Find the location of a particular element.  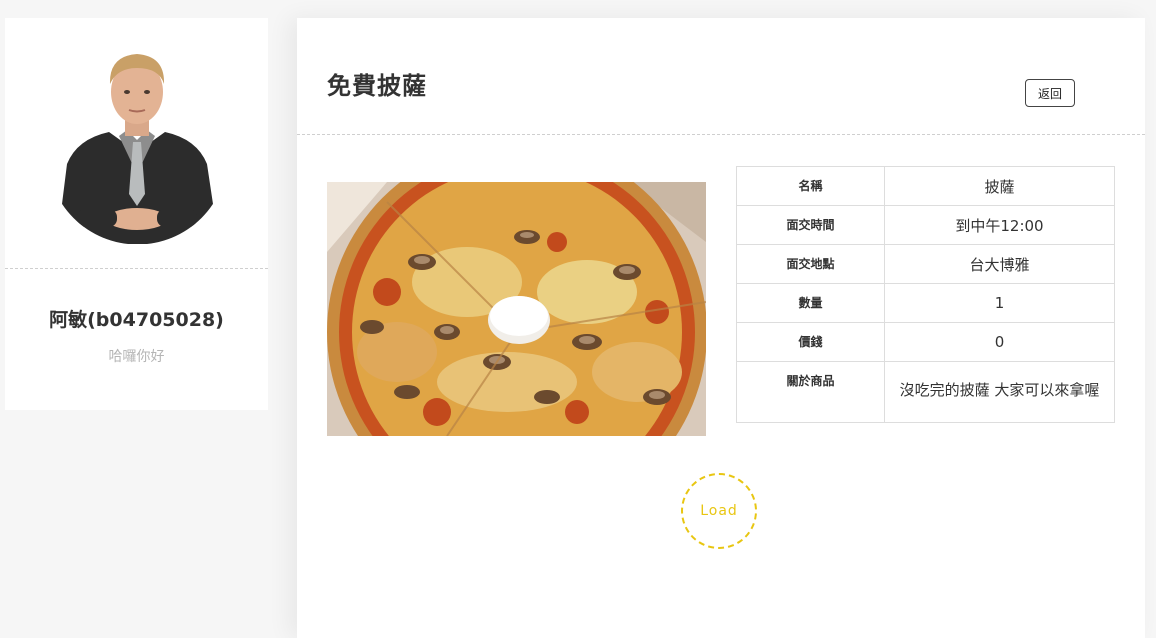

avatar is located at coordinates (137, 144).